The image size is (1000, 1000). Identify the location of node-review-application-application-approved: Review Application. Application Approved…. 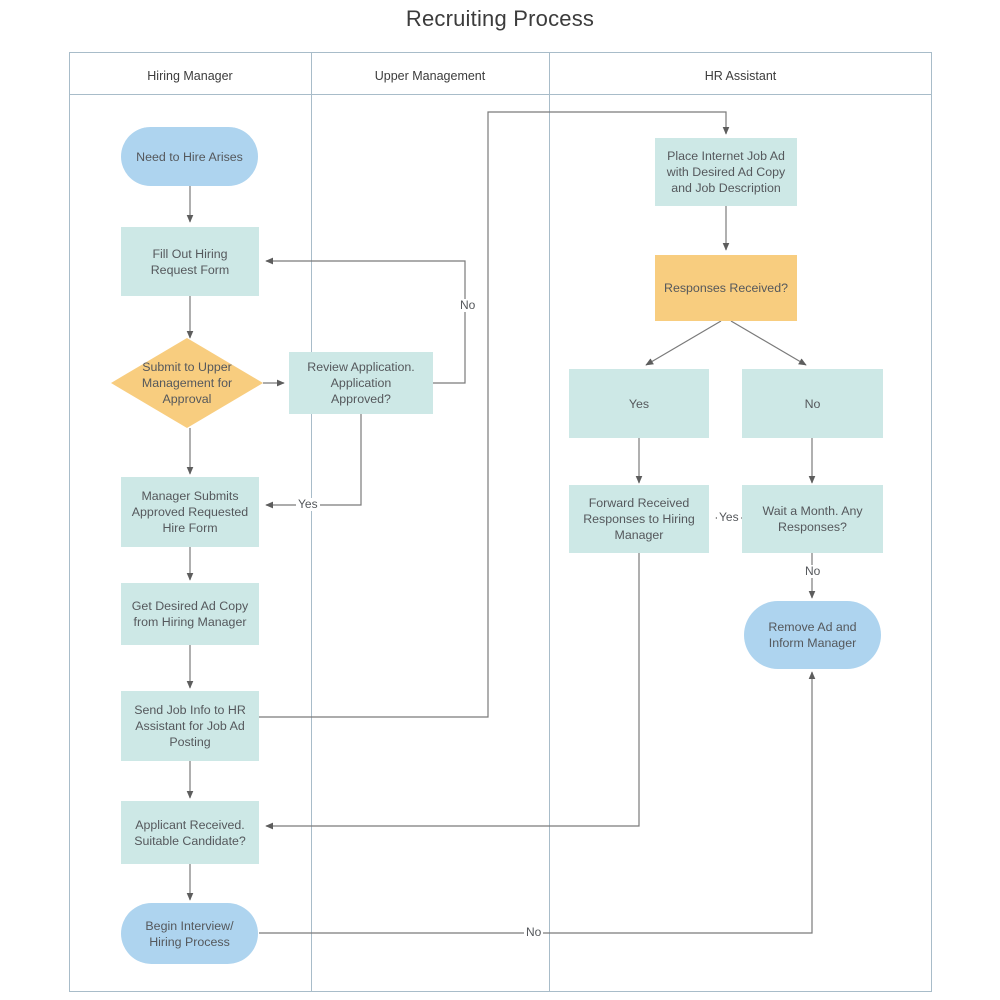
(361, 383).